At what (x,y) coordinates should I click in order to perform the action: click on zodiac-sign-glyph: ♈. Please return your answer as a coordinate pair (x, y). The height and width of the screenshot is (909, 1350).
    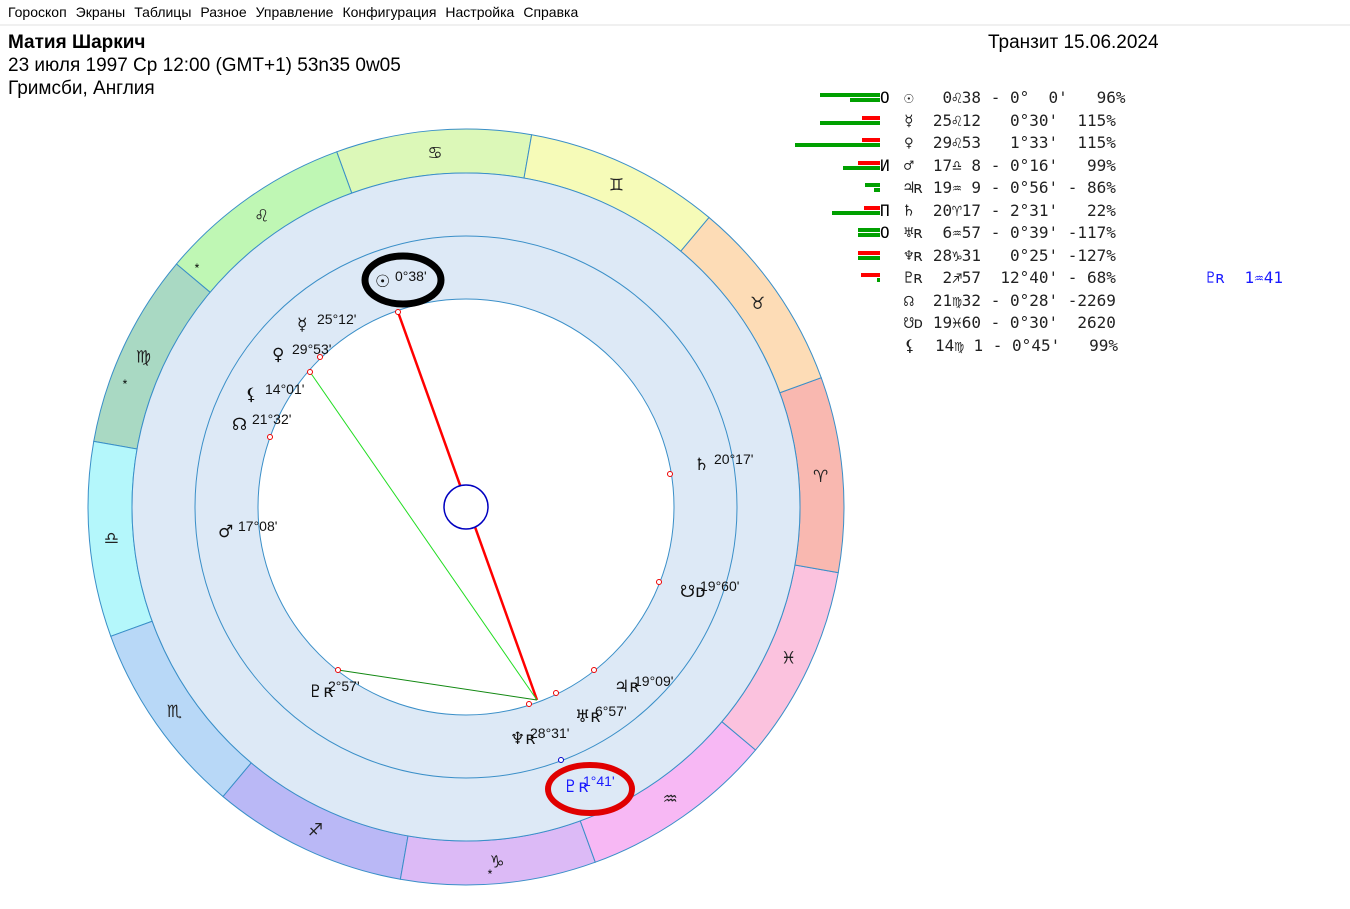
    Looking at the image, I should click on (820, 477).